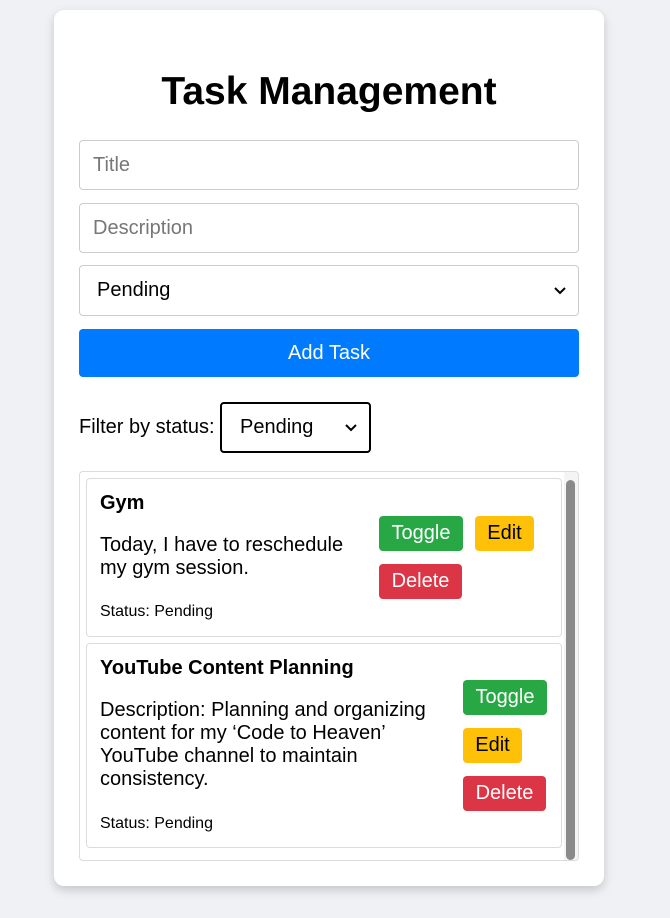 This screenshot has width=670, height=918. Describe the element at coordinates (277, 427) in the screenshot. I see `filter-select-value: Pending` at that location.